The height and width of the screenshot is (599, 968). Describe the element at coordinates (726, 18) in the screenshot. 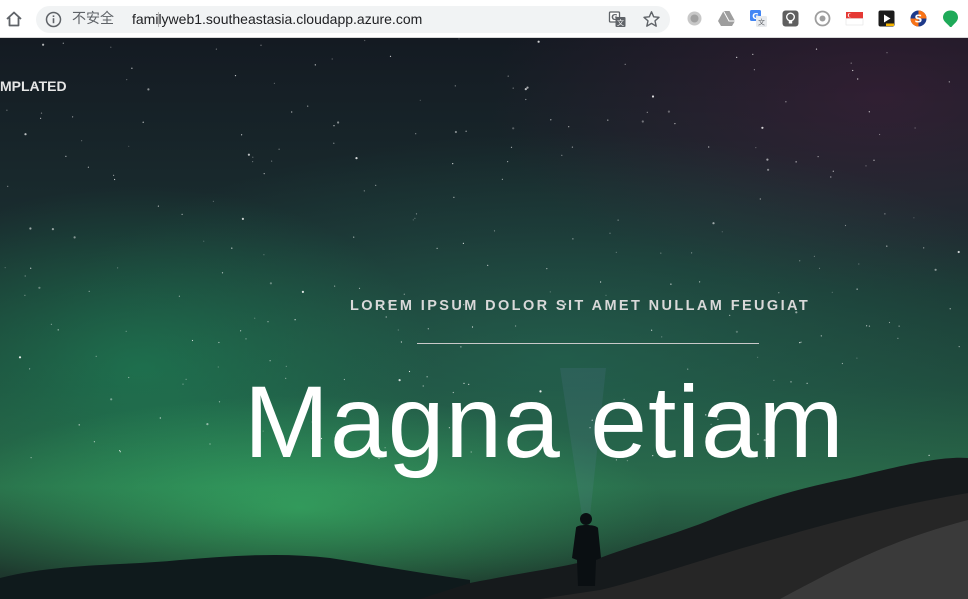

I see `drive-icon` at that location.